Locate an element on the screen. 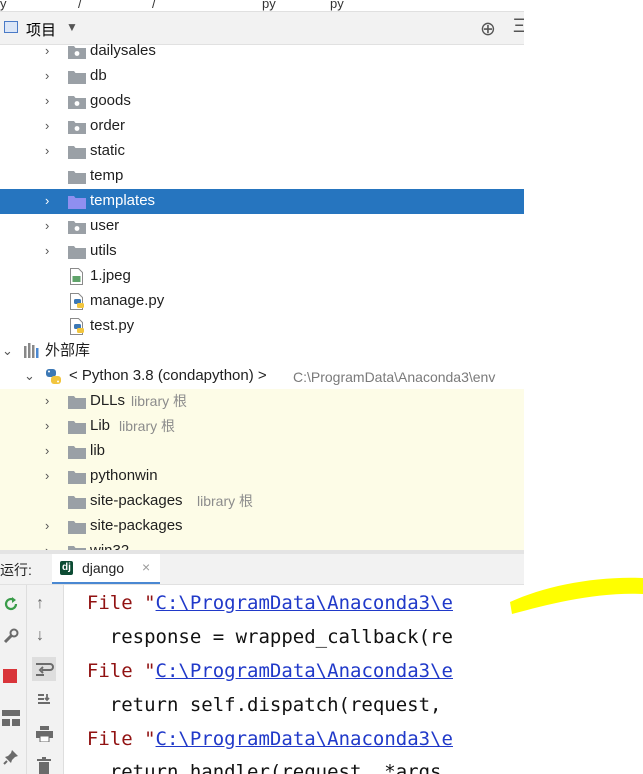  close-icon: × is located at coordinates (146, 567).